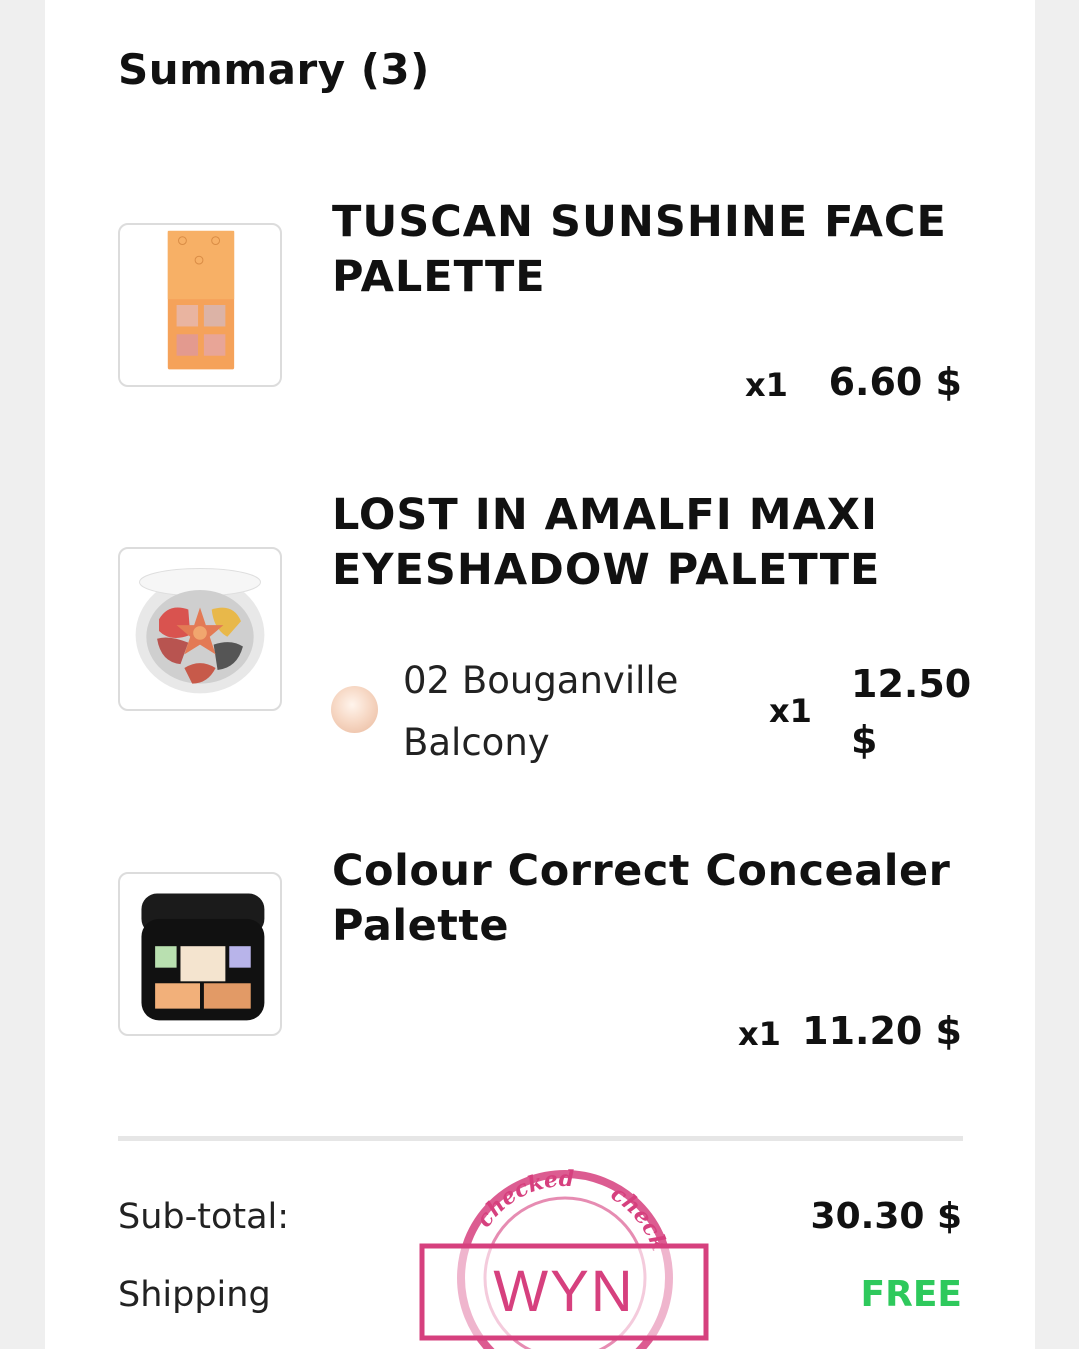  I want to click on shade-swatch, so click(354, 709).